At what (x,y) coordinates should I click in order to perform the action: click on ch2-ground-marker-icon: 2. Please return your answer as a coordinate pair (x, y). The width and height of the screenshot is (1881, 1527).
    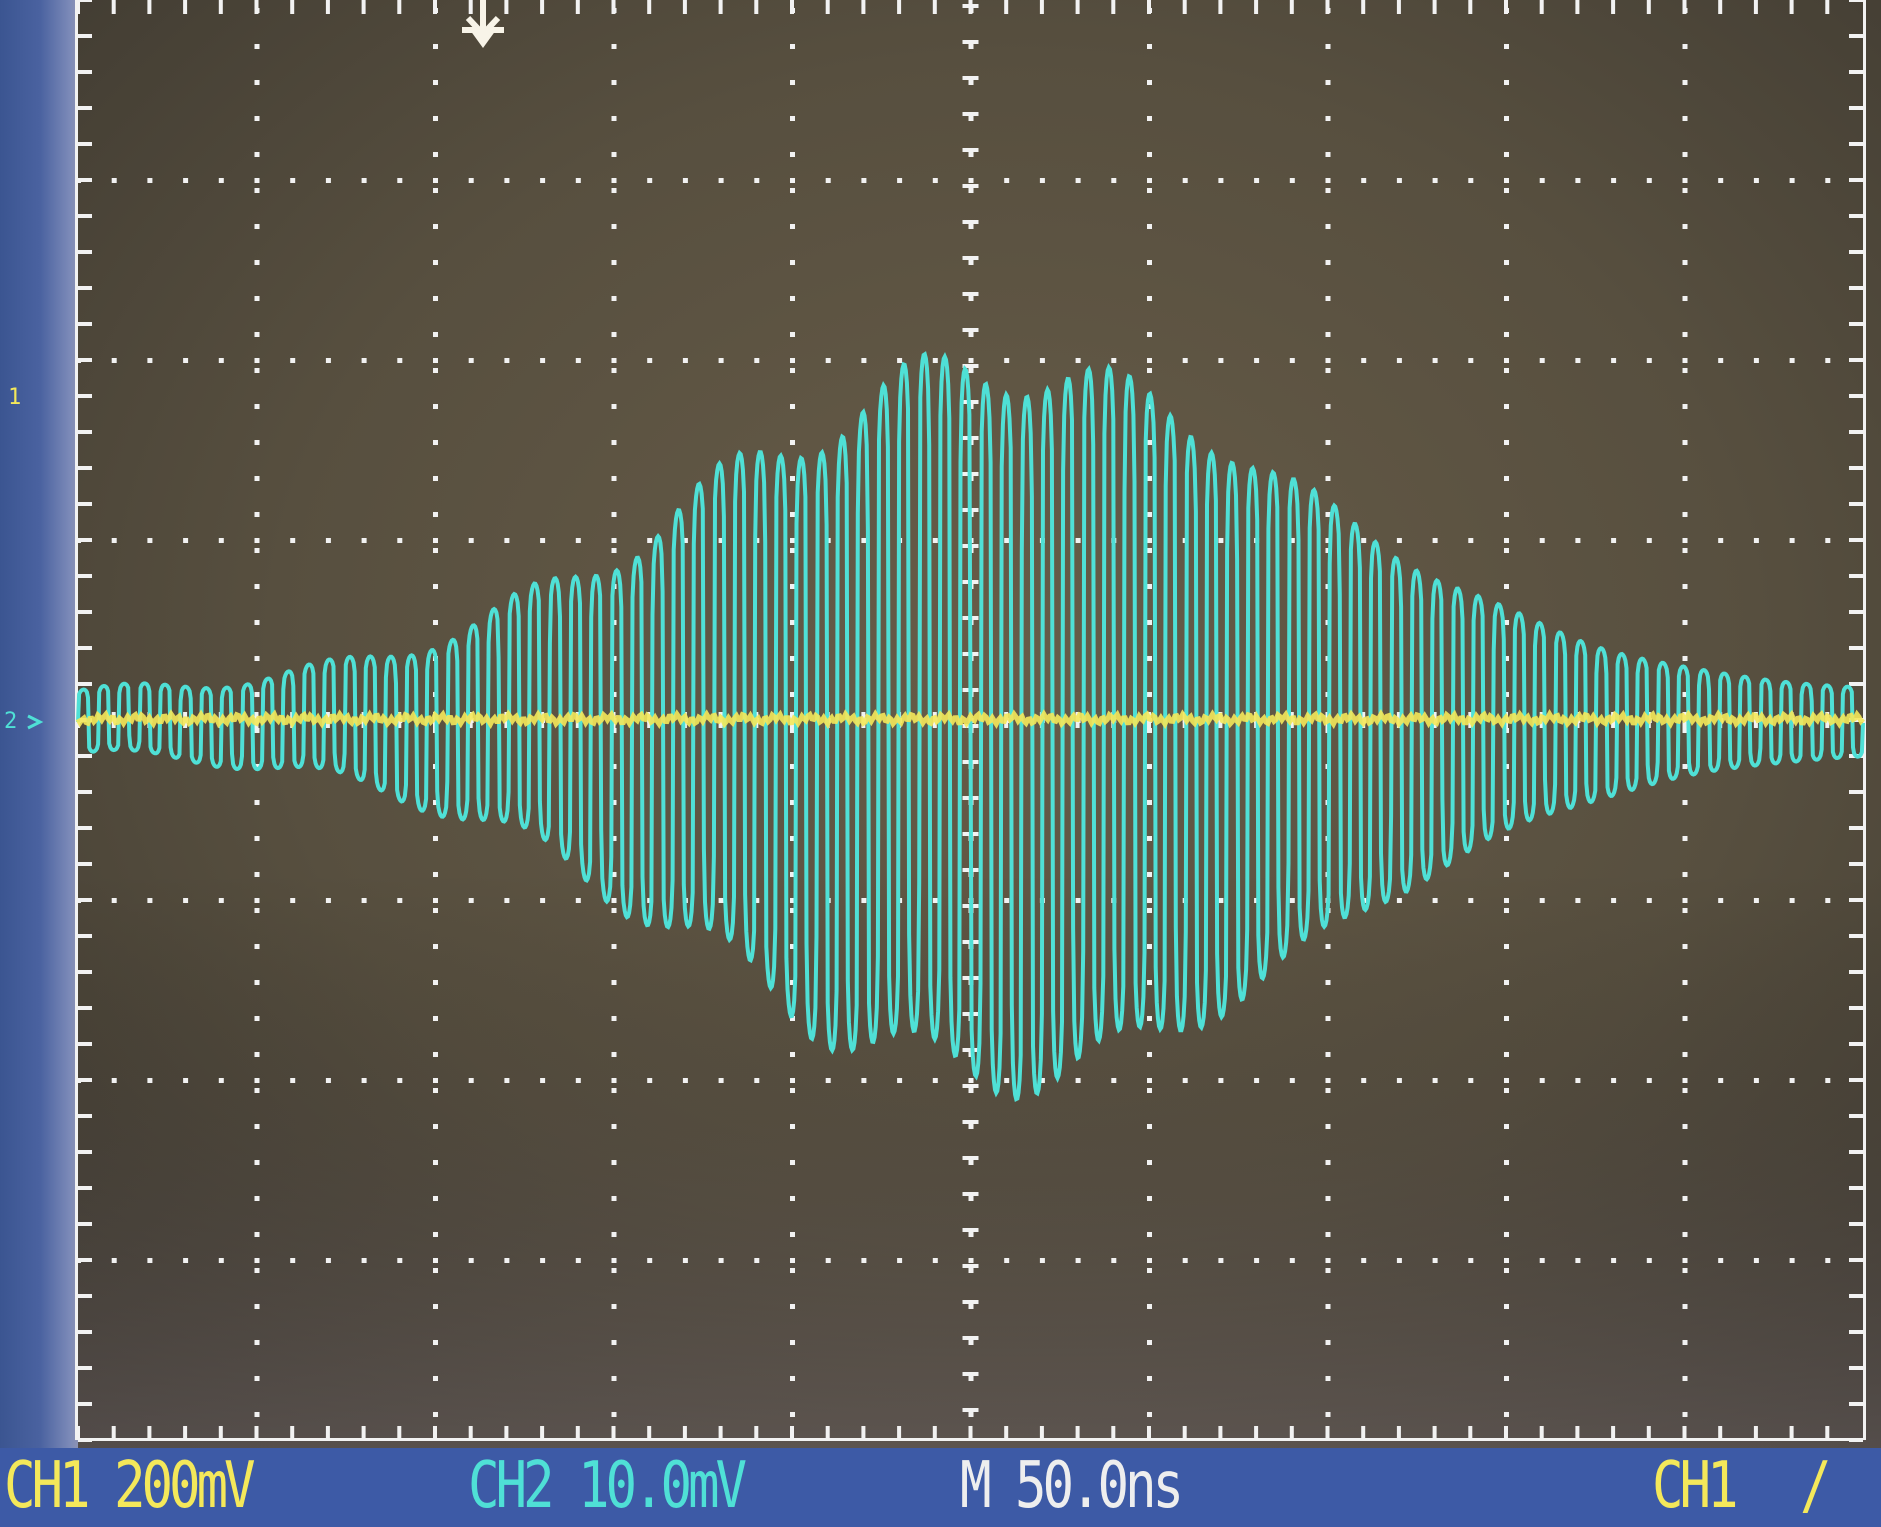
    Looking at the image, I should click on (24, 721).